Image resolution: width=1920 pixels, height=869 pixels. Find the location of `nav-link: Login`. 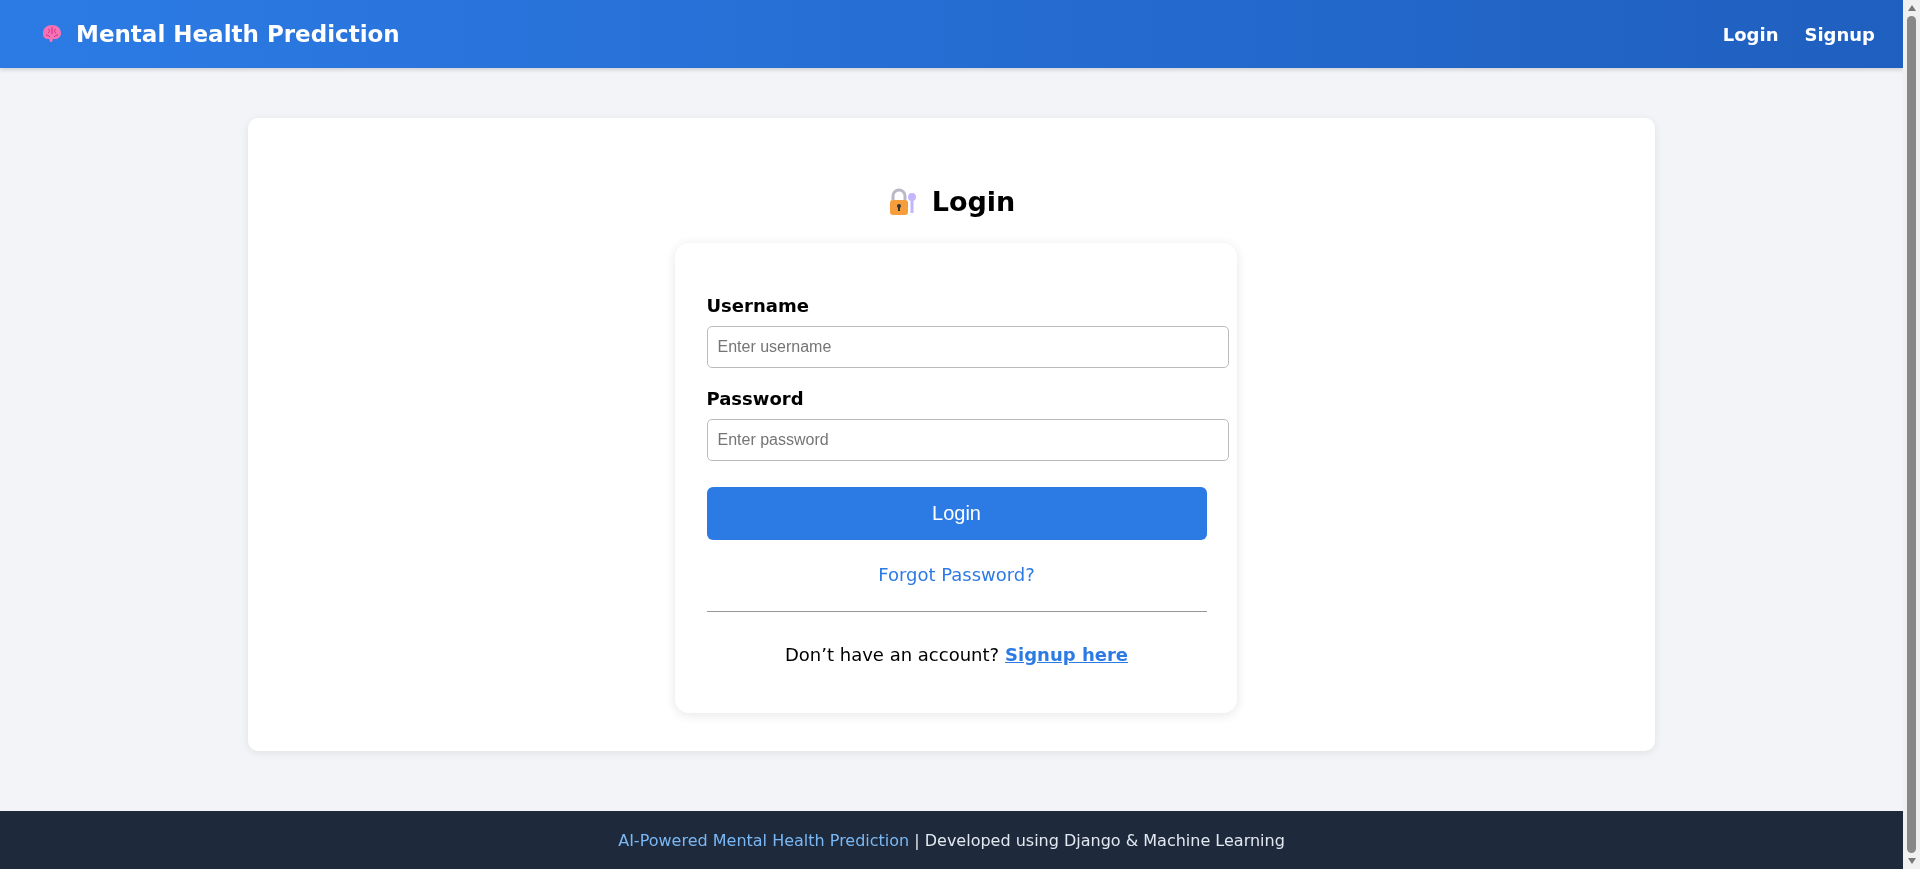

nav-link: Login is located at coordinates (1750, 34).